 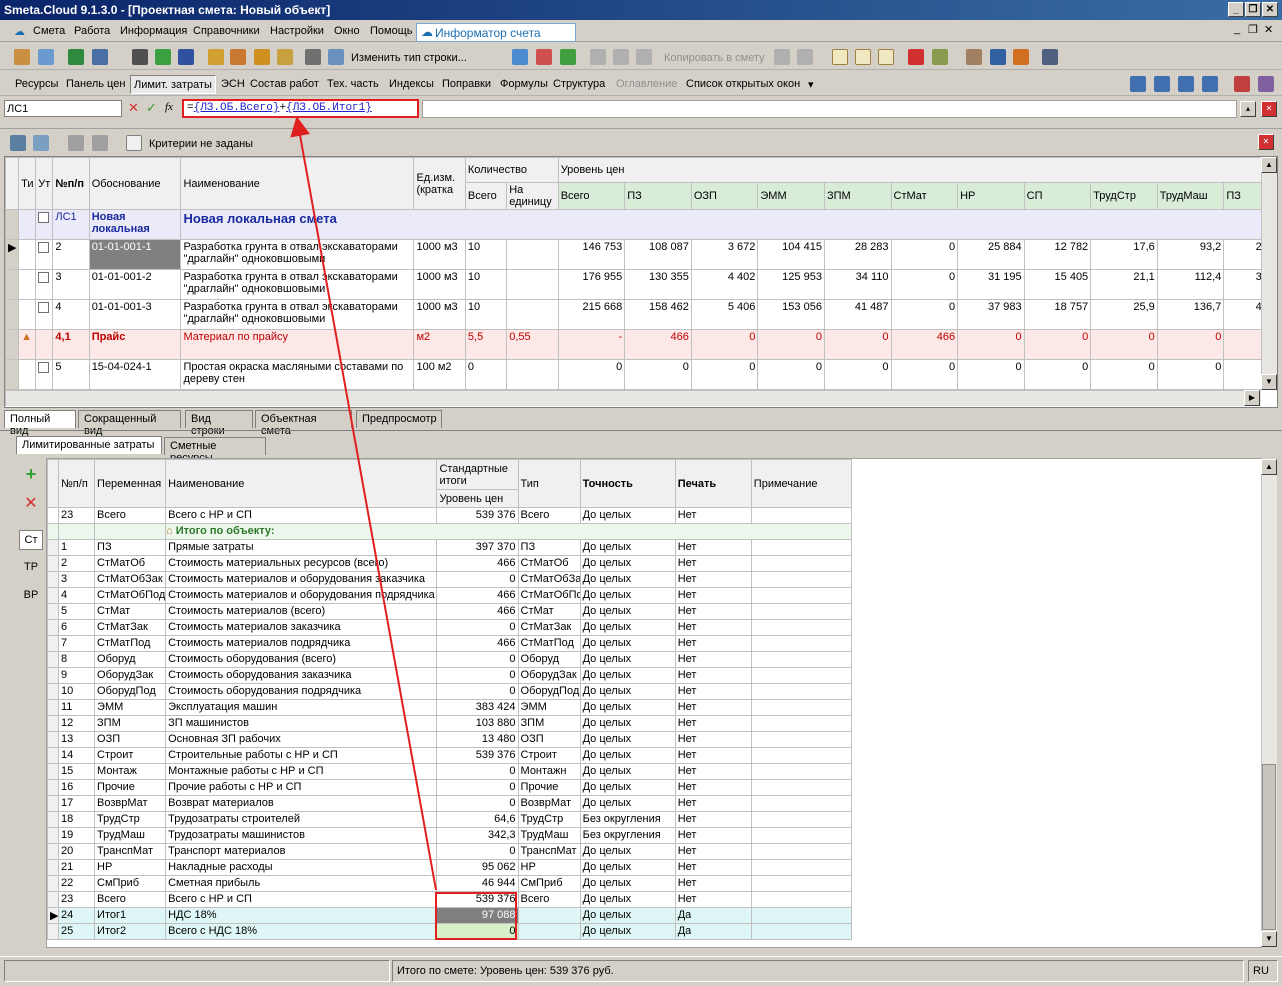 What do you see at coordinates (353, 84) in the screenshot?
I see `btn-tech-part: Тех. часть` at bounding box center [353, 84].